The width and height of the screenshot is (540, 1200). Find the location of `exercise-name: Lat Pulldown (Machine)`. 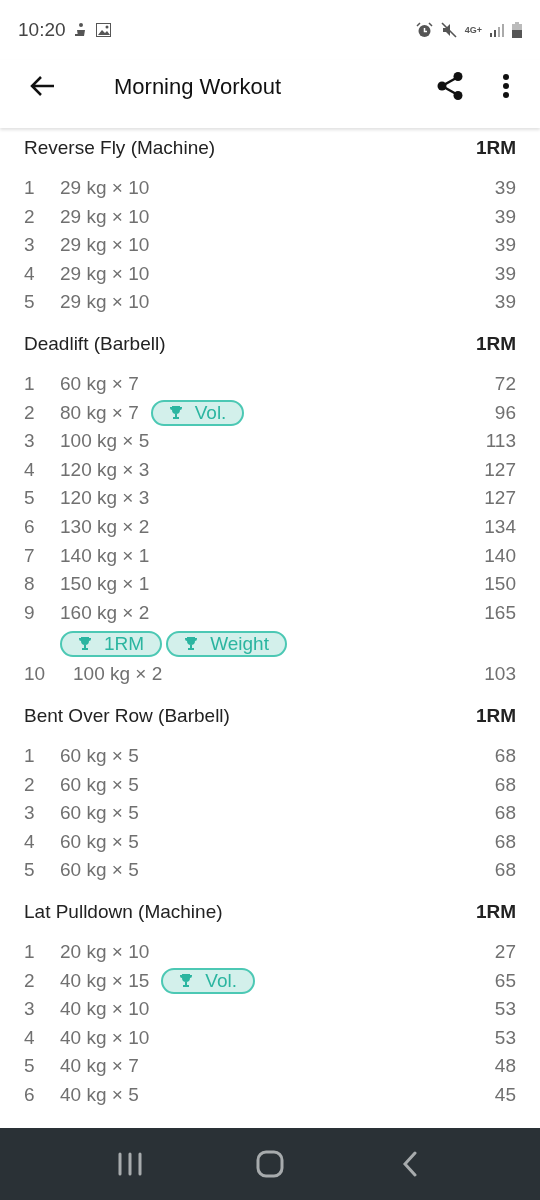

exercise-name: Lat Pulldown (Machine) is located at coordinates (123, 911).